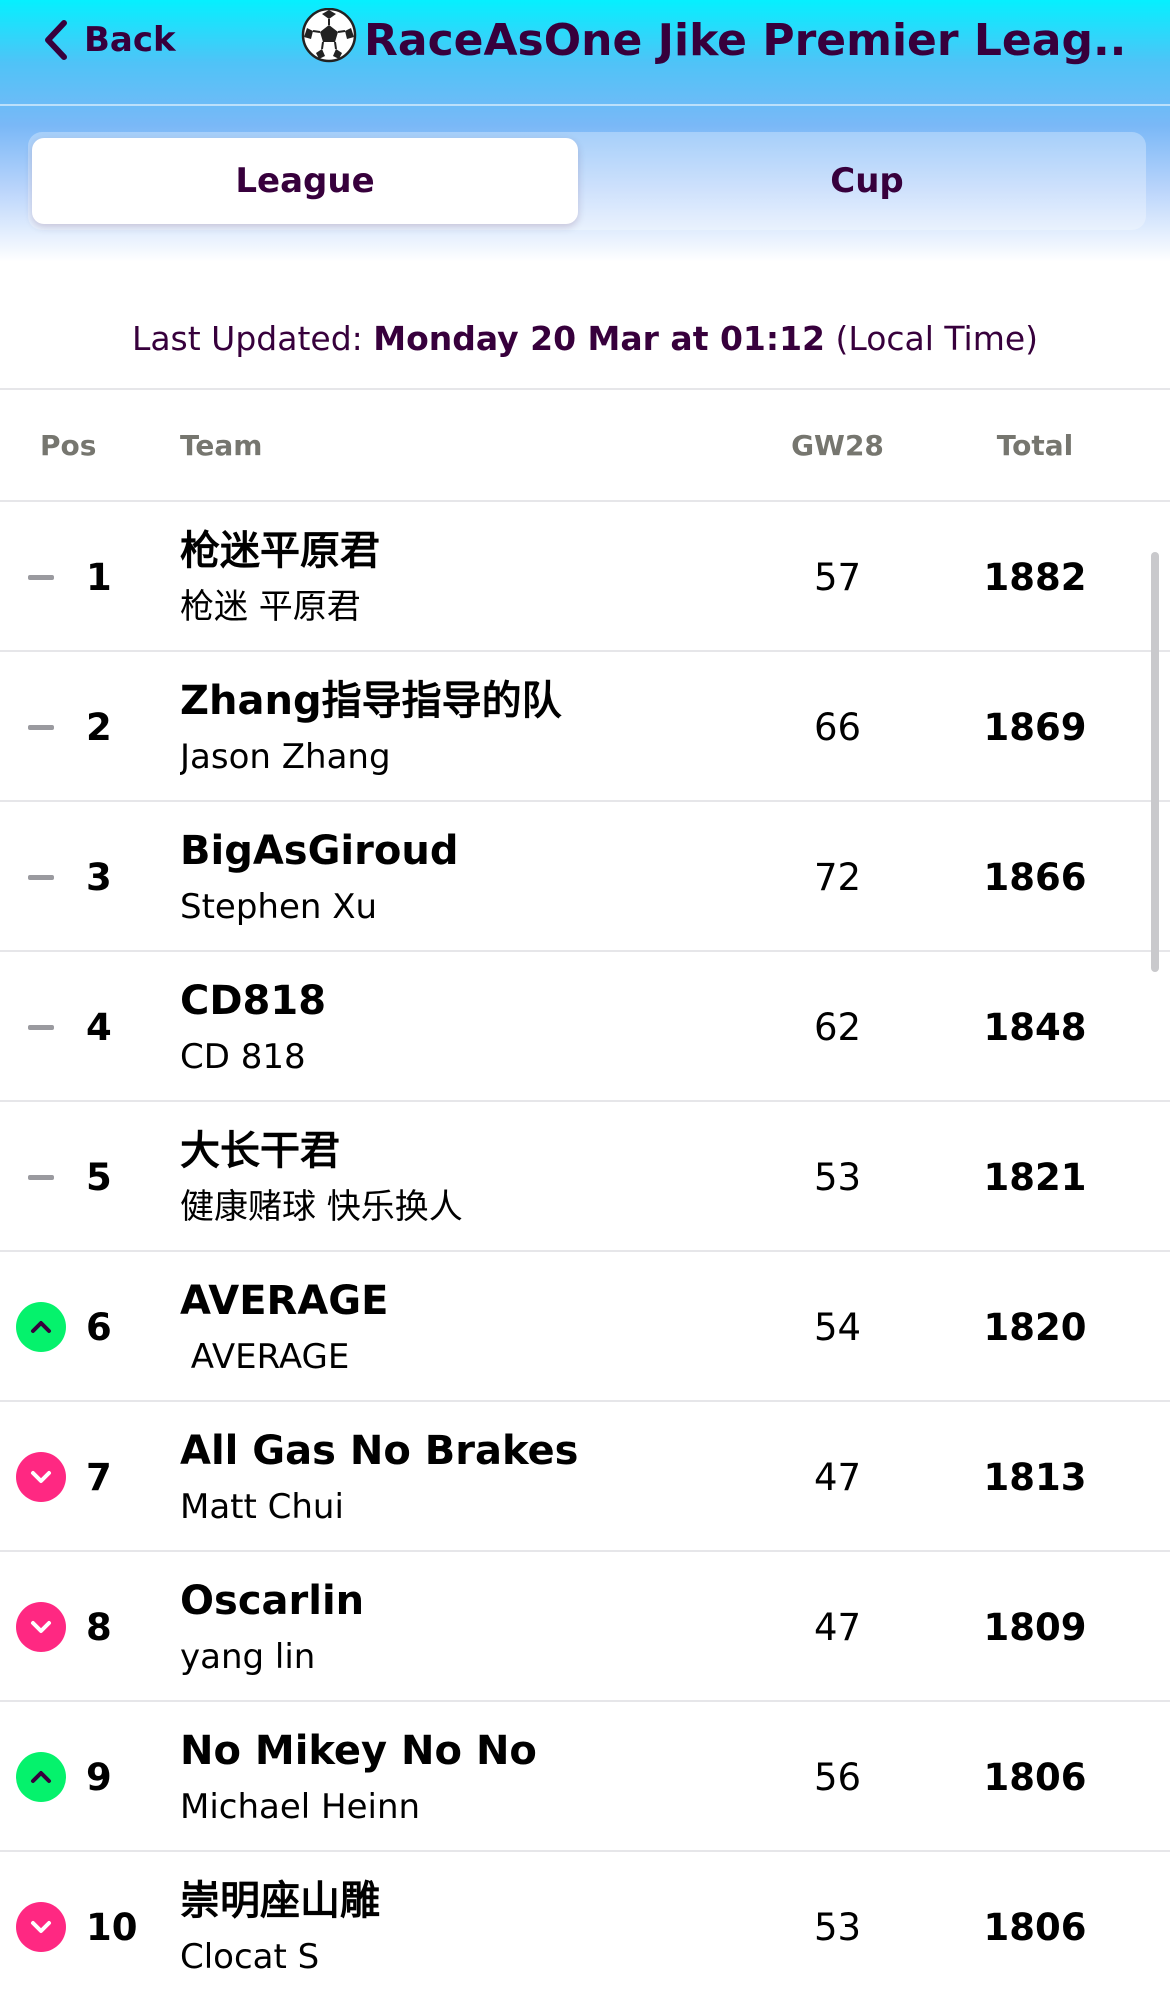 The width and height of the screenshot is (1170, 1993). Describe the element at coordinates (248, 1657) in the screenshot. I see `manager-name: yang lin` at that location.